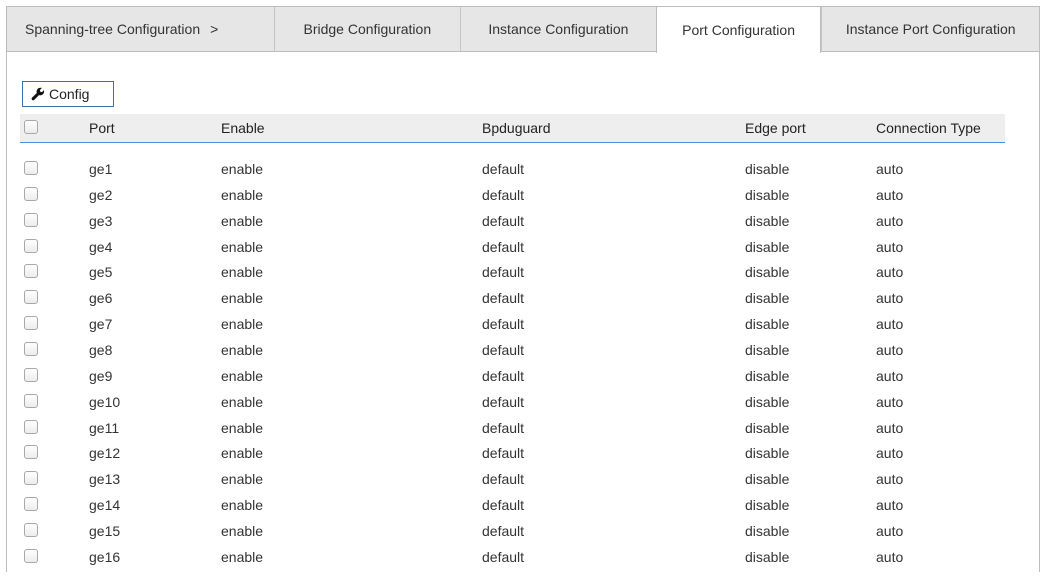  I want to click on table-row: ge10 enable default disable auto, so click(512, 402).